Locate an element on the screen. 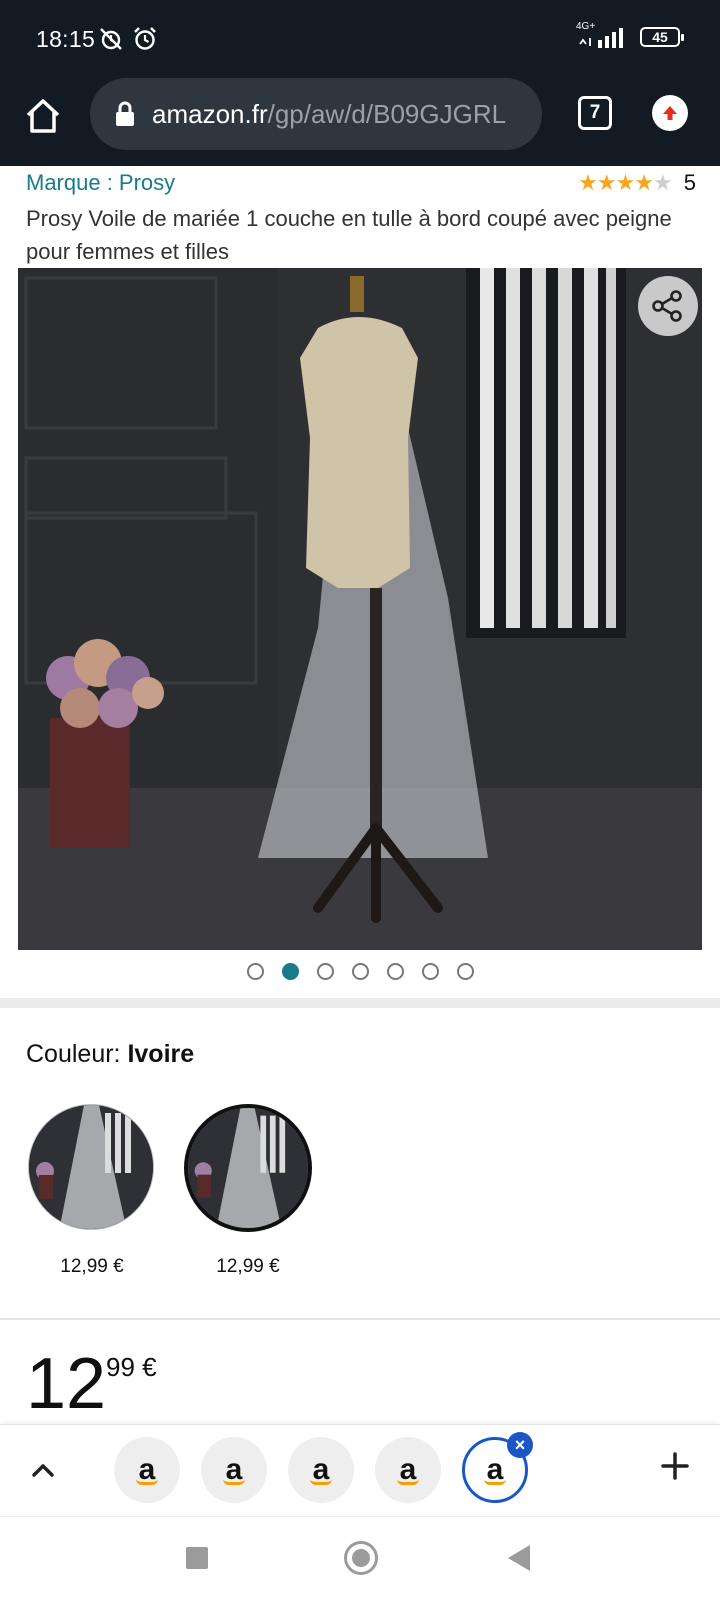  color-label: Couleur: Ivoire is located at coordinates (110, 1054).